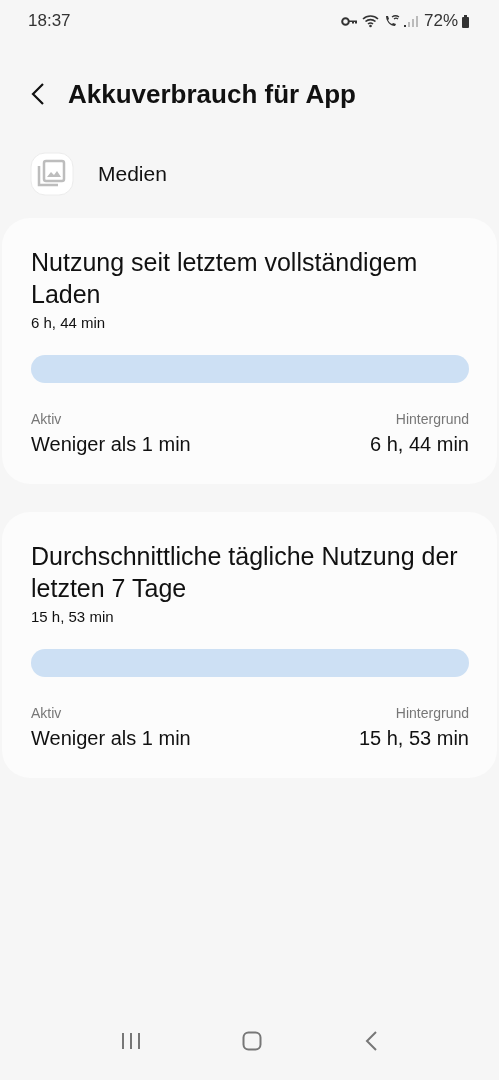  I want to click on page-title: Akkuverbrauch für App, so click(212, 94).